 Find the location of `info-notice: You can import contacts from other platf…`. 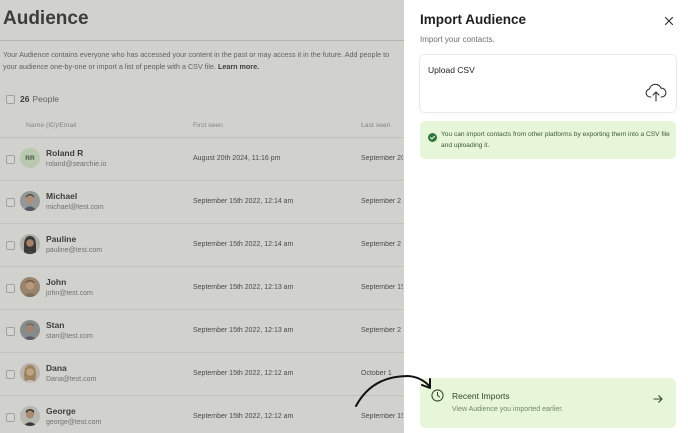

info-notice: You can import contacts from other platf… is located at coordinates (548, 140).